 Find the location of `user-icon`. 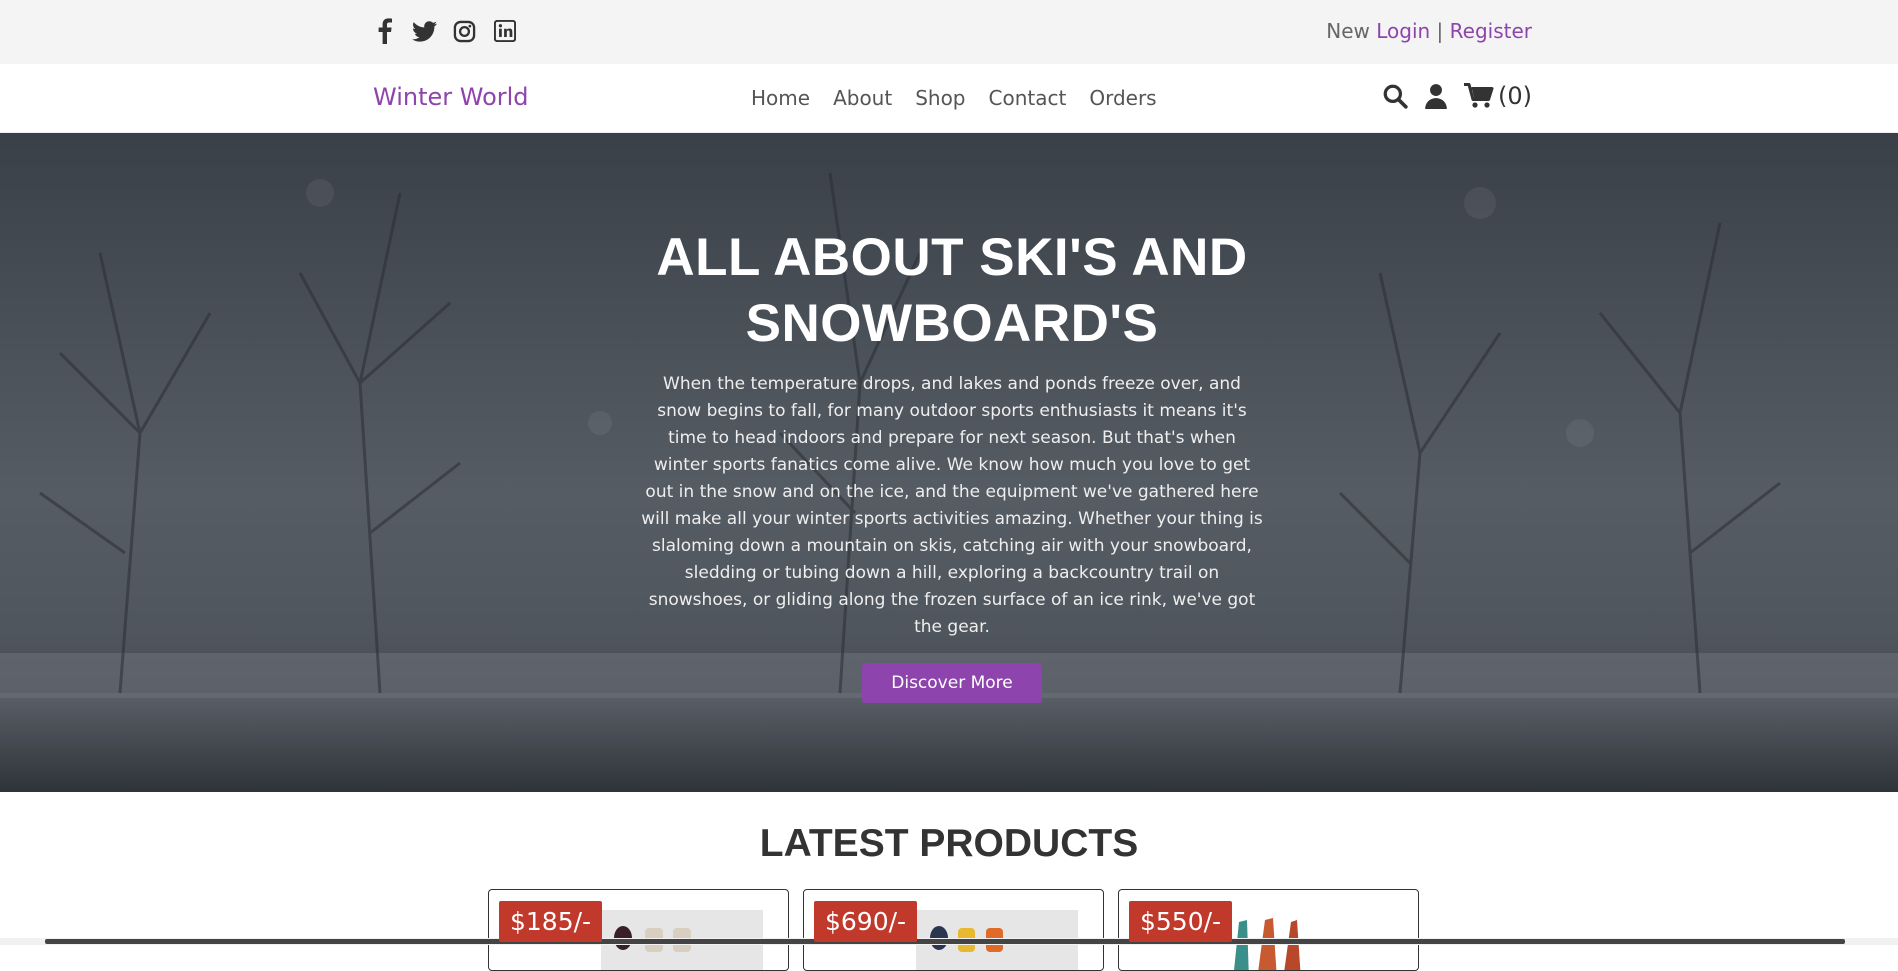

user-icon is located at coordinates (1436, 96).